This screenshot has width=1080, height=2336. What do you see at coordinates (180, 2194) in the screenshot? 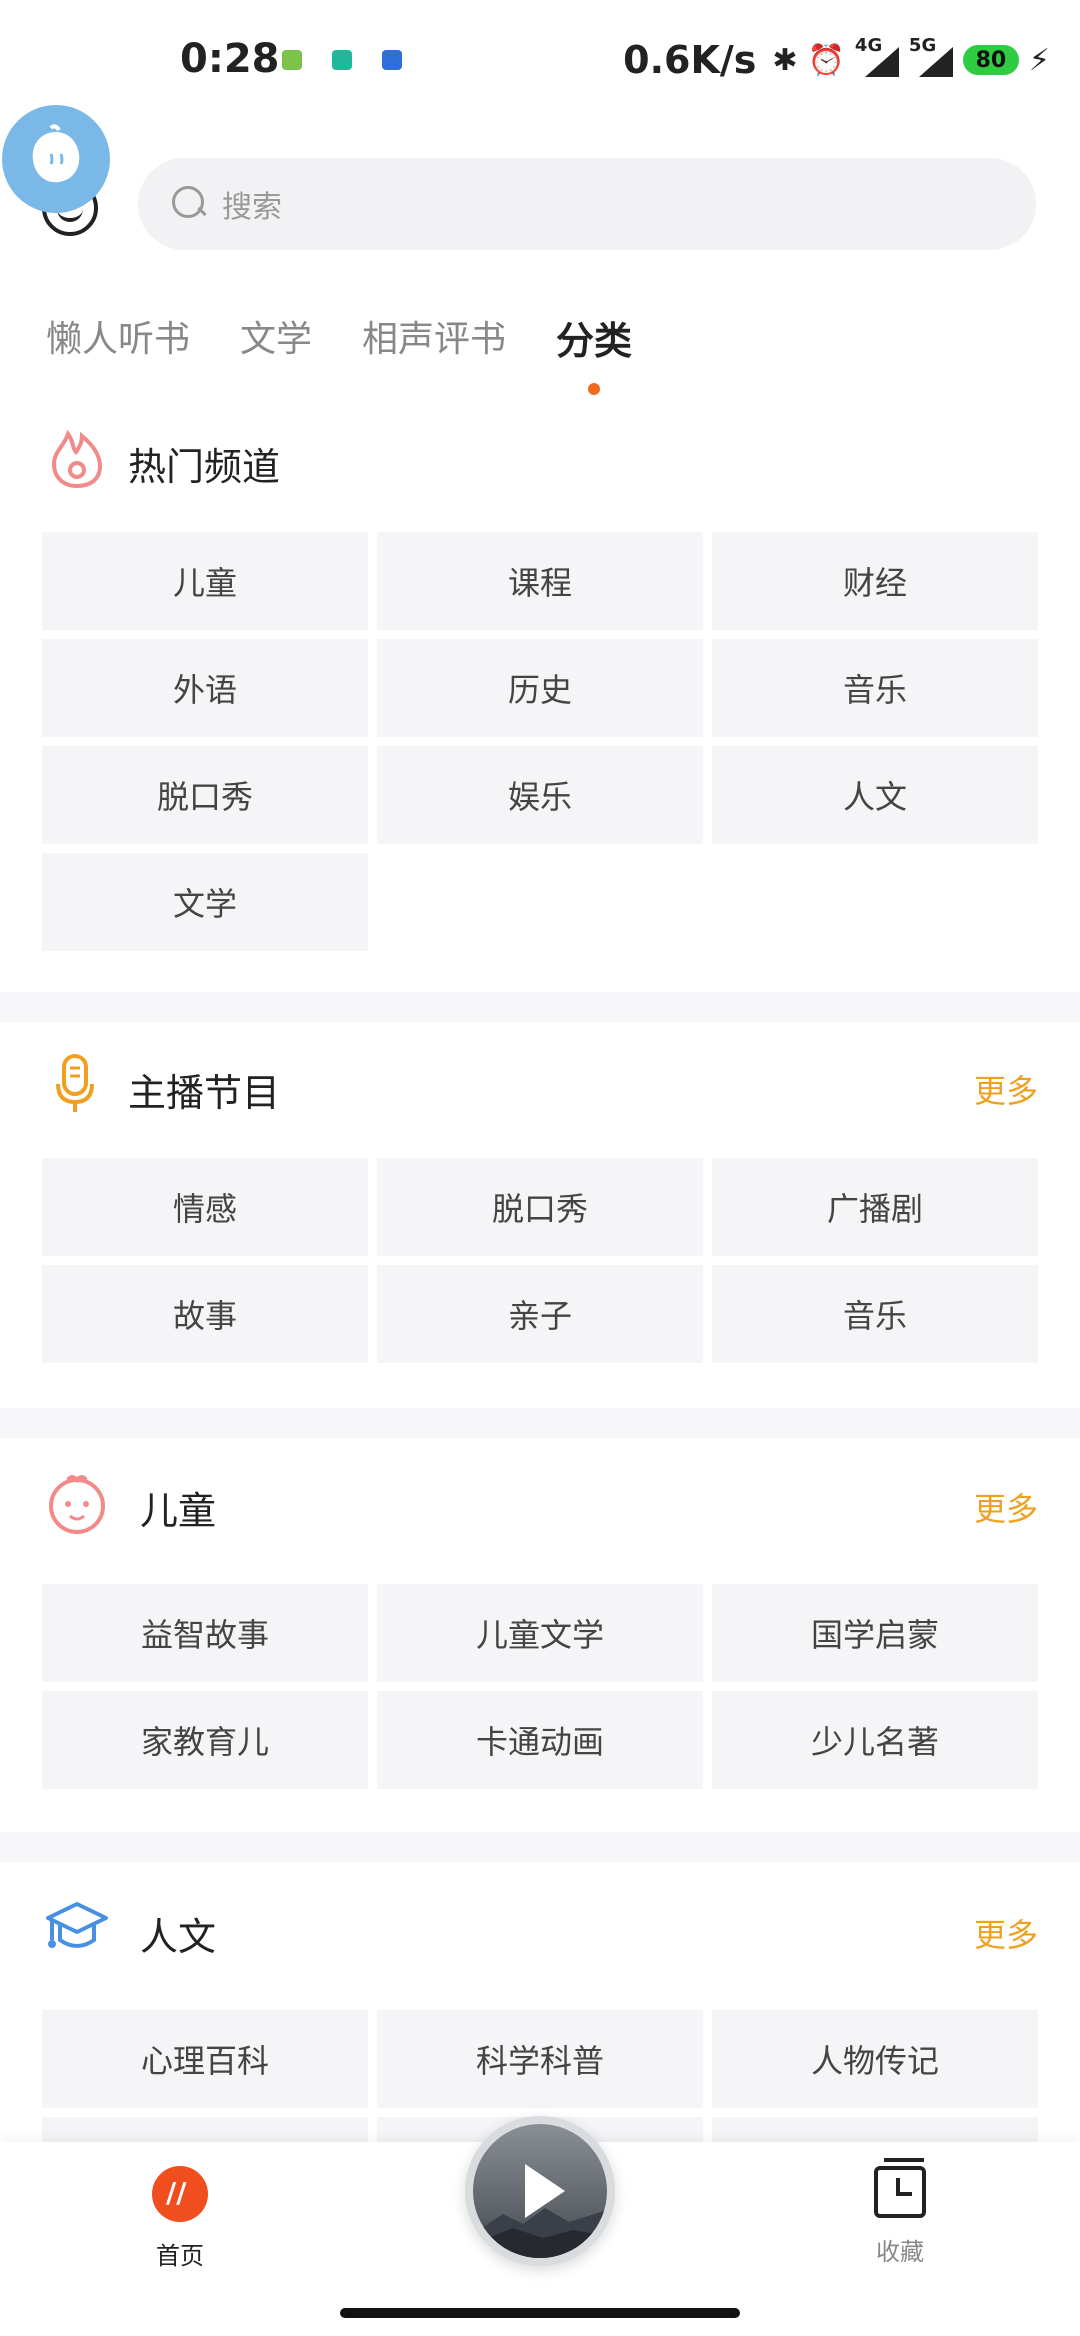
I see `home-icon: //` at bounding box center [180, 2194].